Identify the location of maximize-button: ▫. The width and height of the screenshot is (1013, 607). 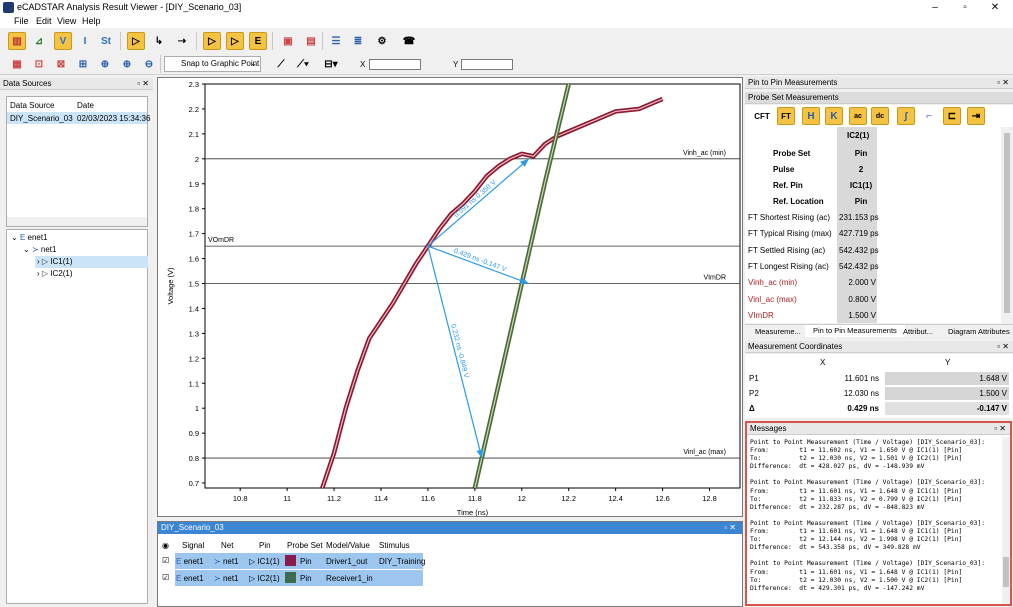
(965, 7).